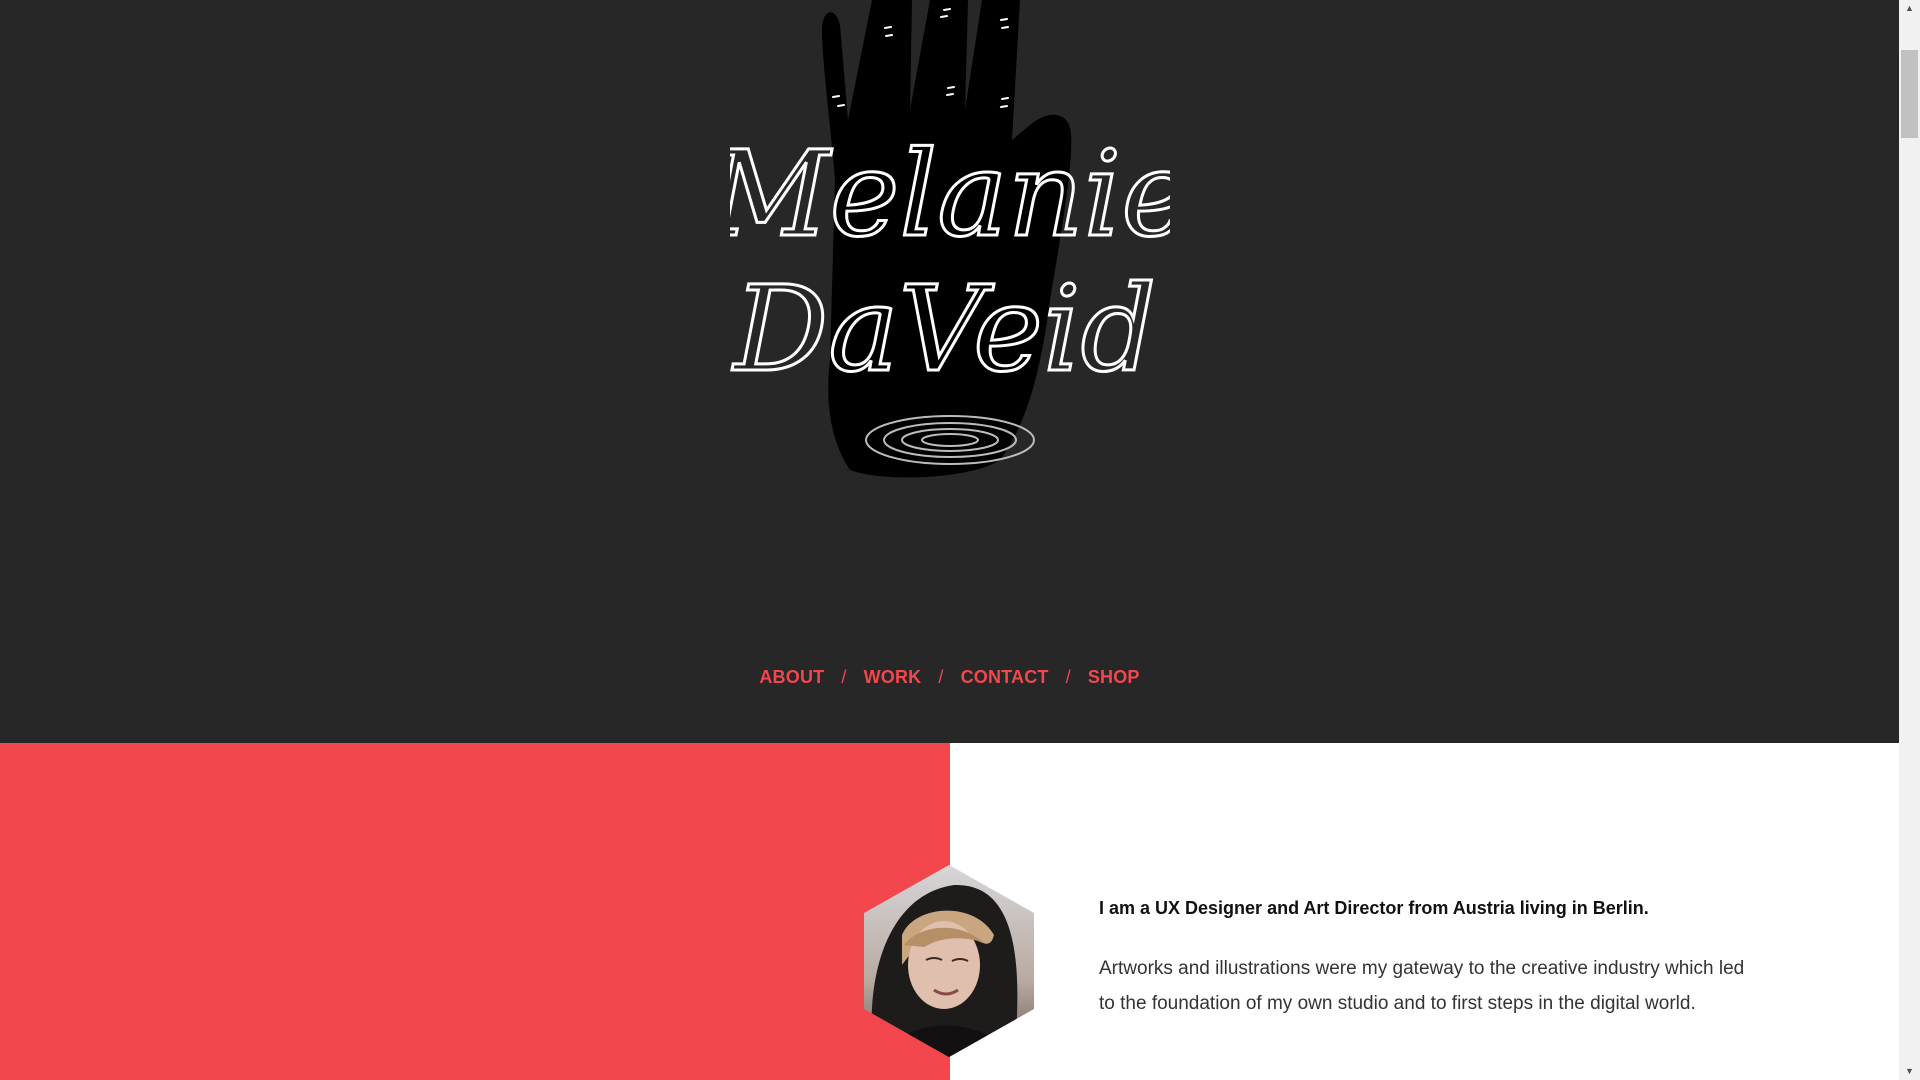 Image resolution: width=1920 pixels, height=1080 pixels. I want to click on nav-shop: SHOP, so click(1114, 677).